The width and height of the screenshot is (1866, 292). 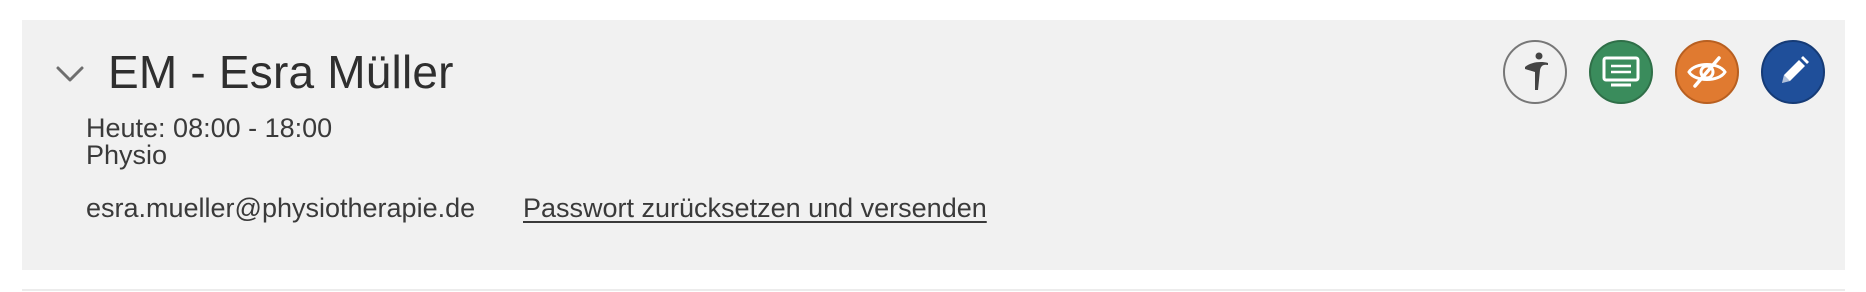 I want to click on person-button, so click(x=1535, y=72).